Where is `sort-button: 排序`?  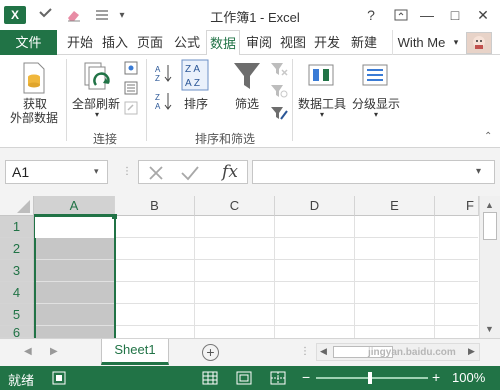 sort-button: 排序 is located at coordinates (196, 103).